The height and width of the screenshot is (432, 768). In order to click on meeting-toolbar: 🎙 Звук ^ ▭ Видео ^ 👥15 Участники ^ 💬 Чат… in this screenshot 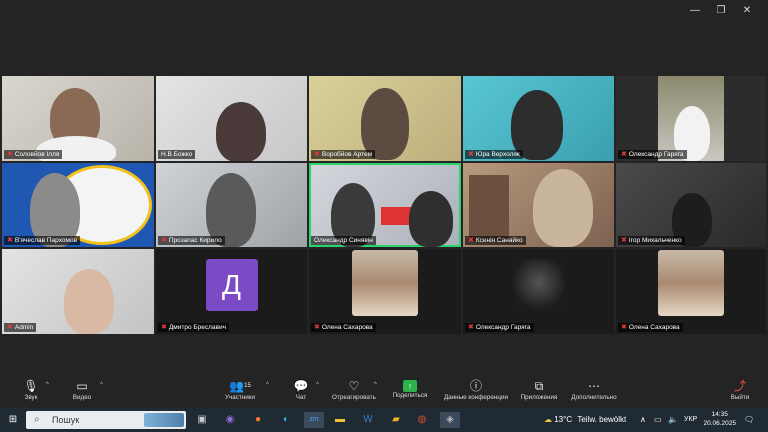, I will do `click(384, 393)`.